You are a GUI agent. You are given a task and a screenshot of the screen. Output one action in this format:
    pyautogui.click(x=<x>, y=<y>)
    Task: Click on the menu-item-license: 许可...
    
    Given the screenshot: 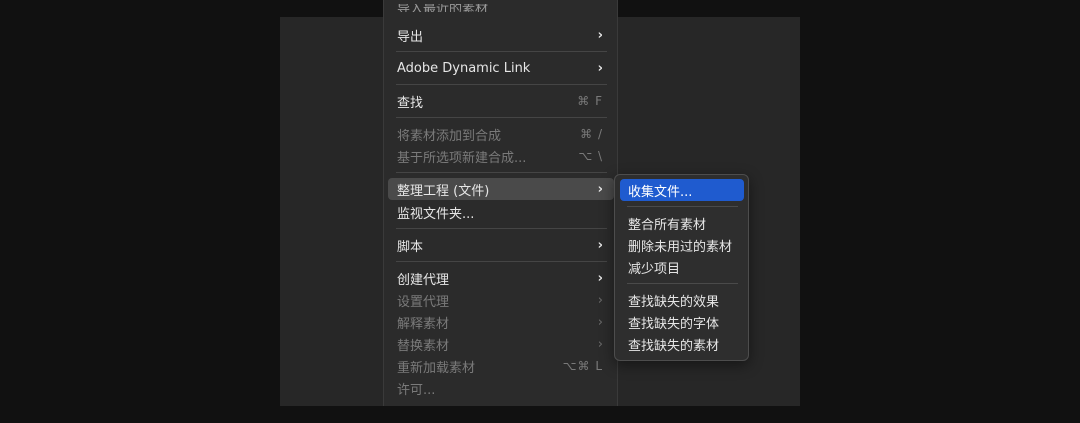 What is the action you would take?
    pyautogui.click(x=501, y=388)
    